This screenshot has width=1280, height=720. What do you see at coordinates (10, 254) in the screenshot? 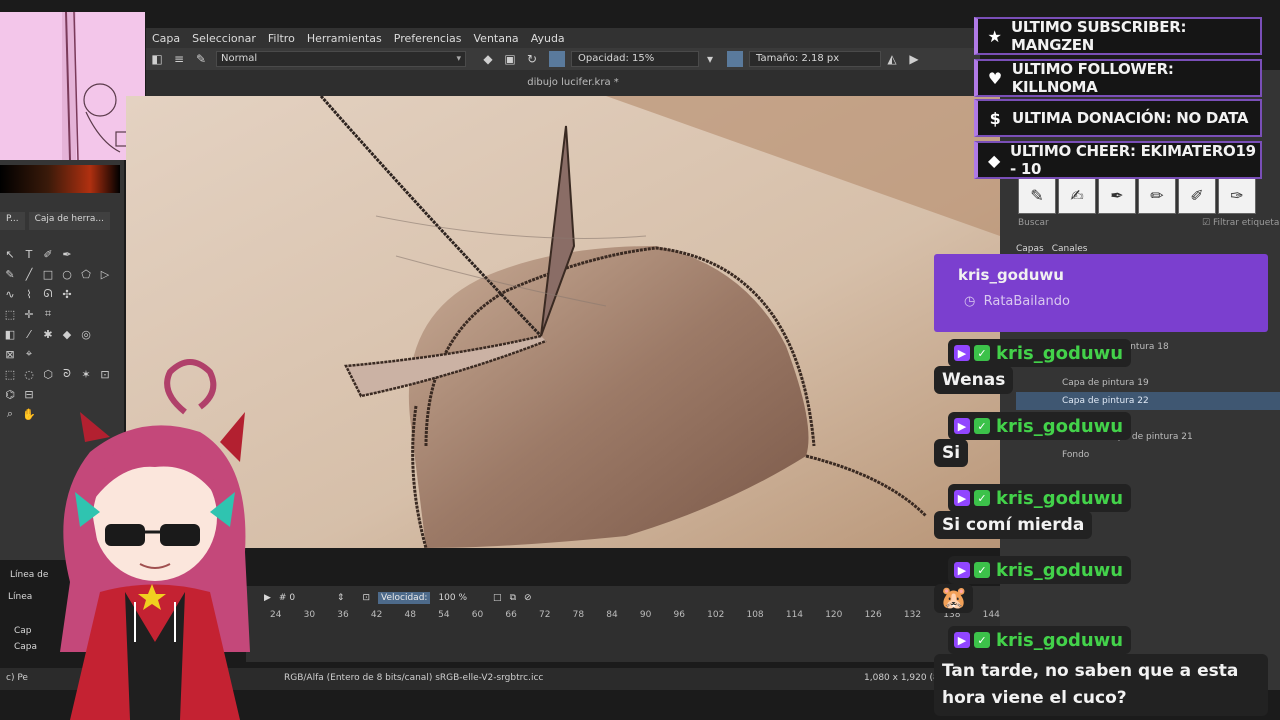
I see `select-shapes-icon: ↖` at bounding box center [10, 254].